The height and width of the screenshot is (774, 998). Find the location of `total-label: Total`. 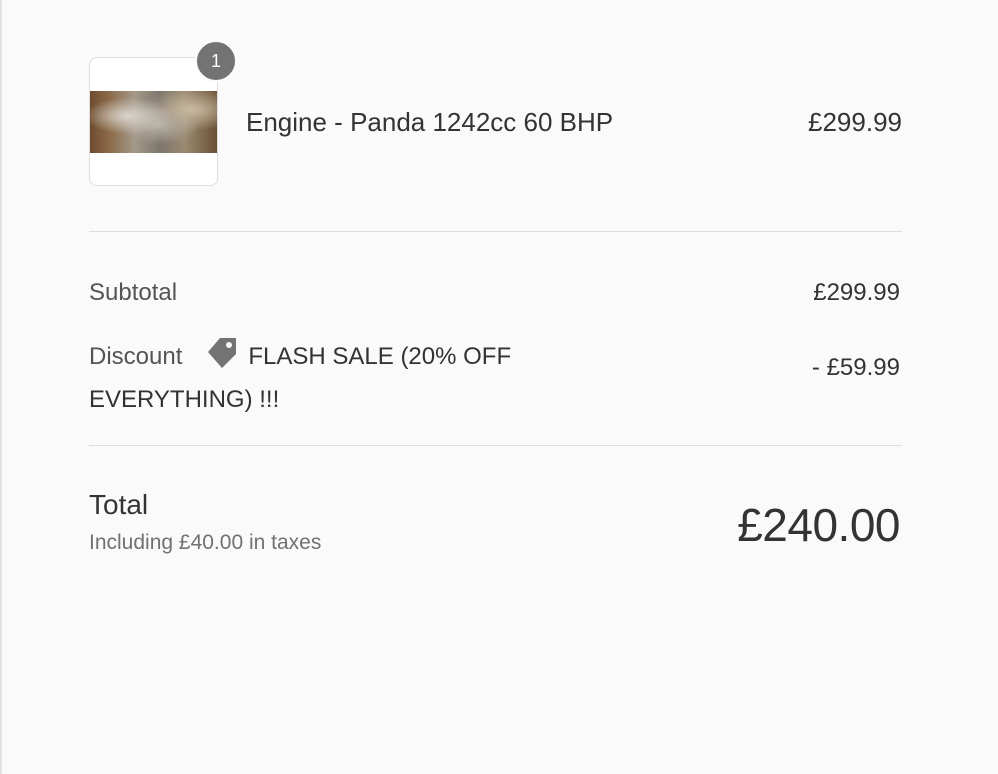

total-label: Total is located at coordinates (119, 504).